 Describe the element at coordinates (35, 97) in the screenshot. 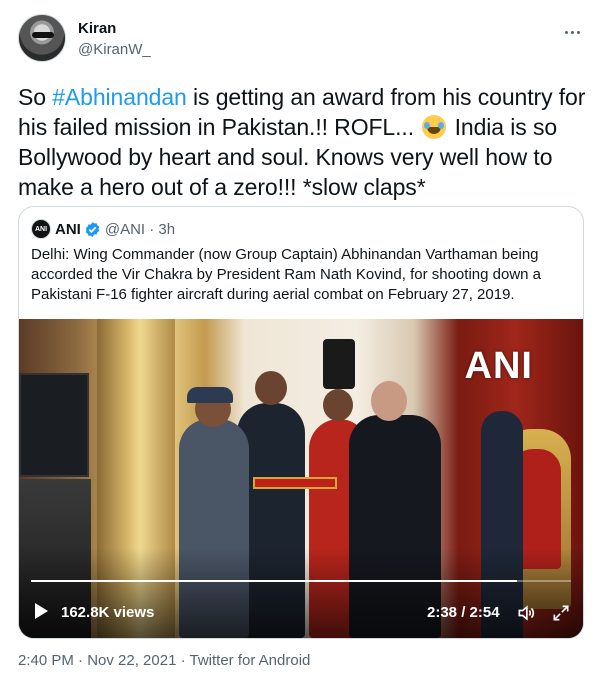

I see `tweet-text-part: So` at that location.